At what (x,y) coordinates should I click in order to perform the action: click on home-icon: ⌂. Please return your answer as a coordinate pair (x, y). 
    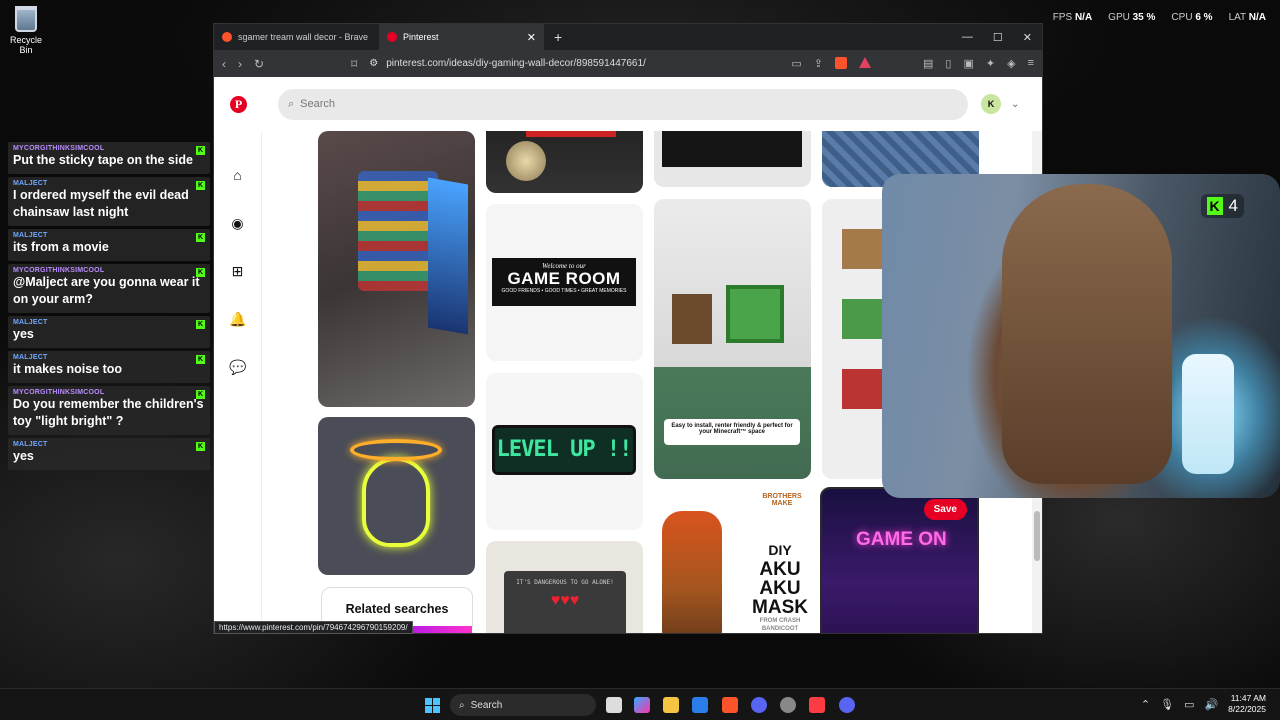
    Looking at the image, I should click on (237, 175).